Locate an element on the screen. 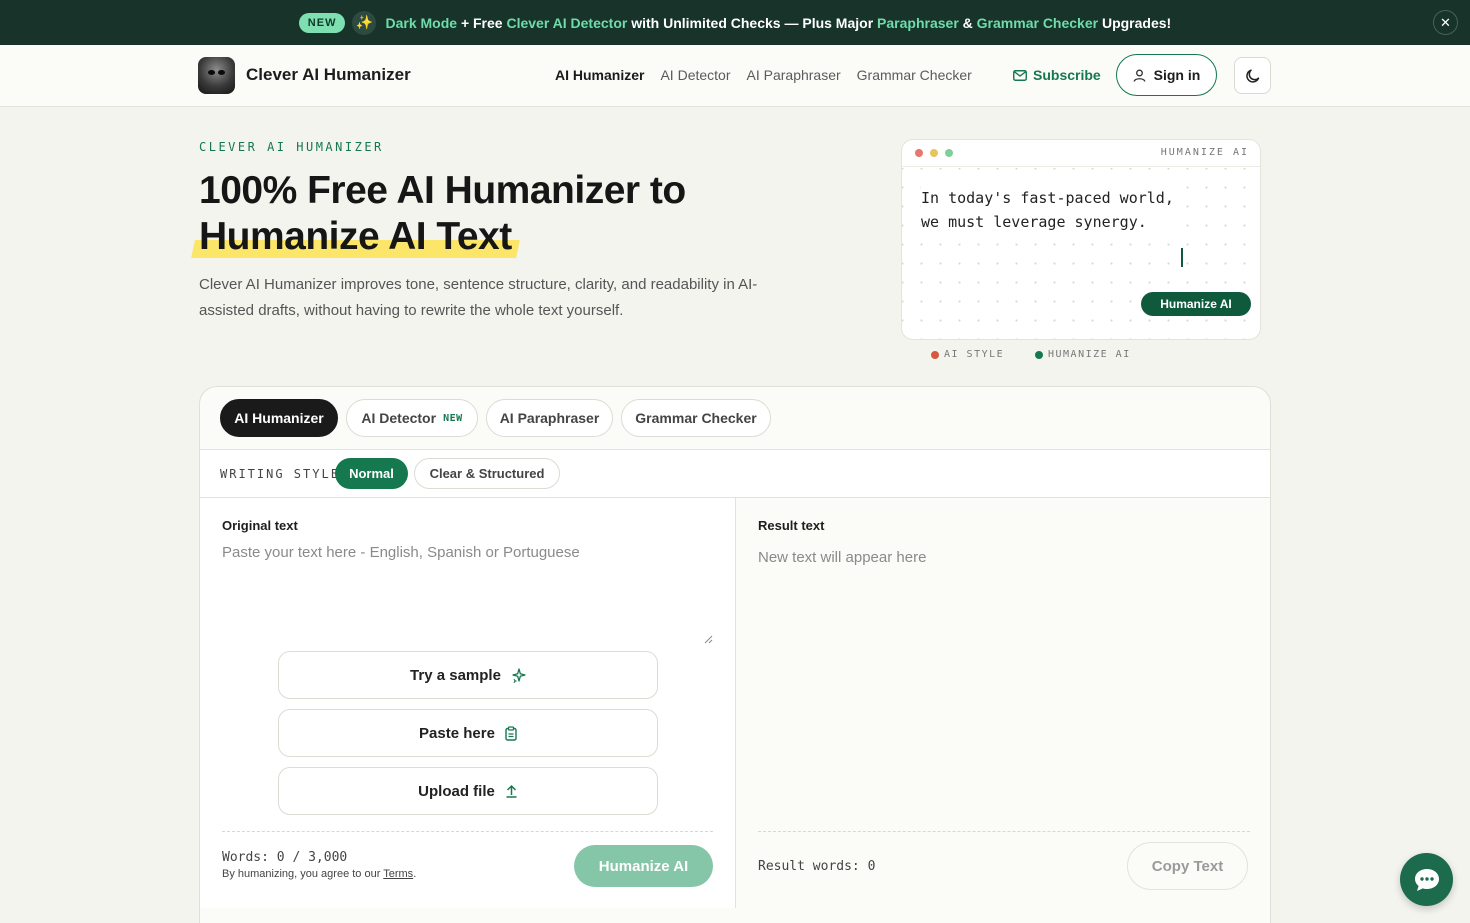 This screenshot has width=1470, height=923. upload-file-label: Upload file is located at coordinates (456, 791).